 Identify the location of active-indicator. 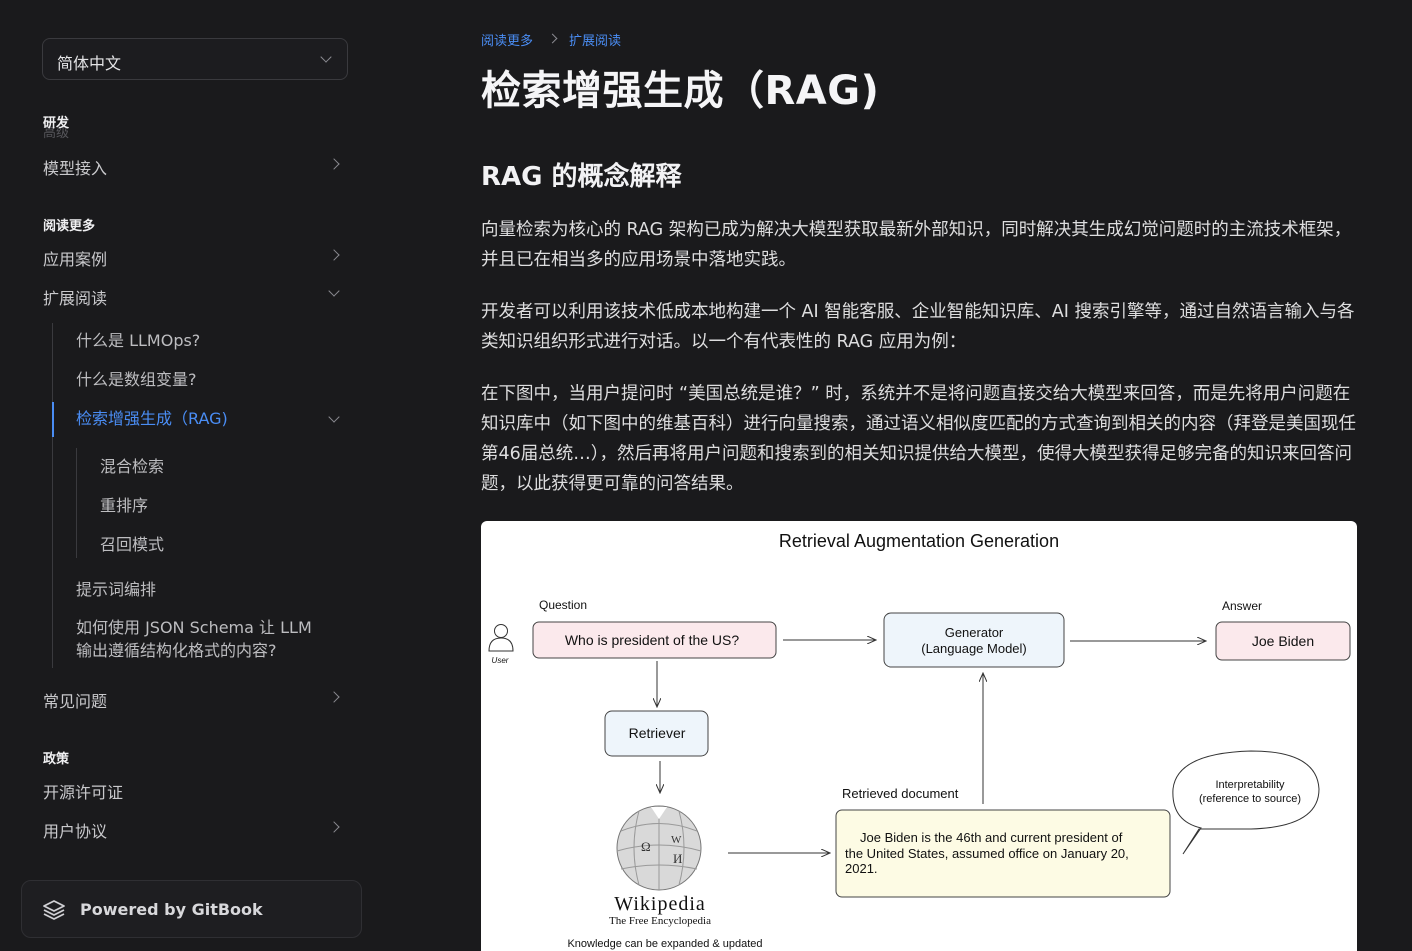
(53, 419).